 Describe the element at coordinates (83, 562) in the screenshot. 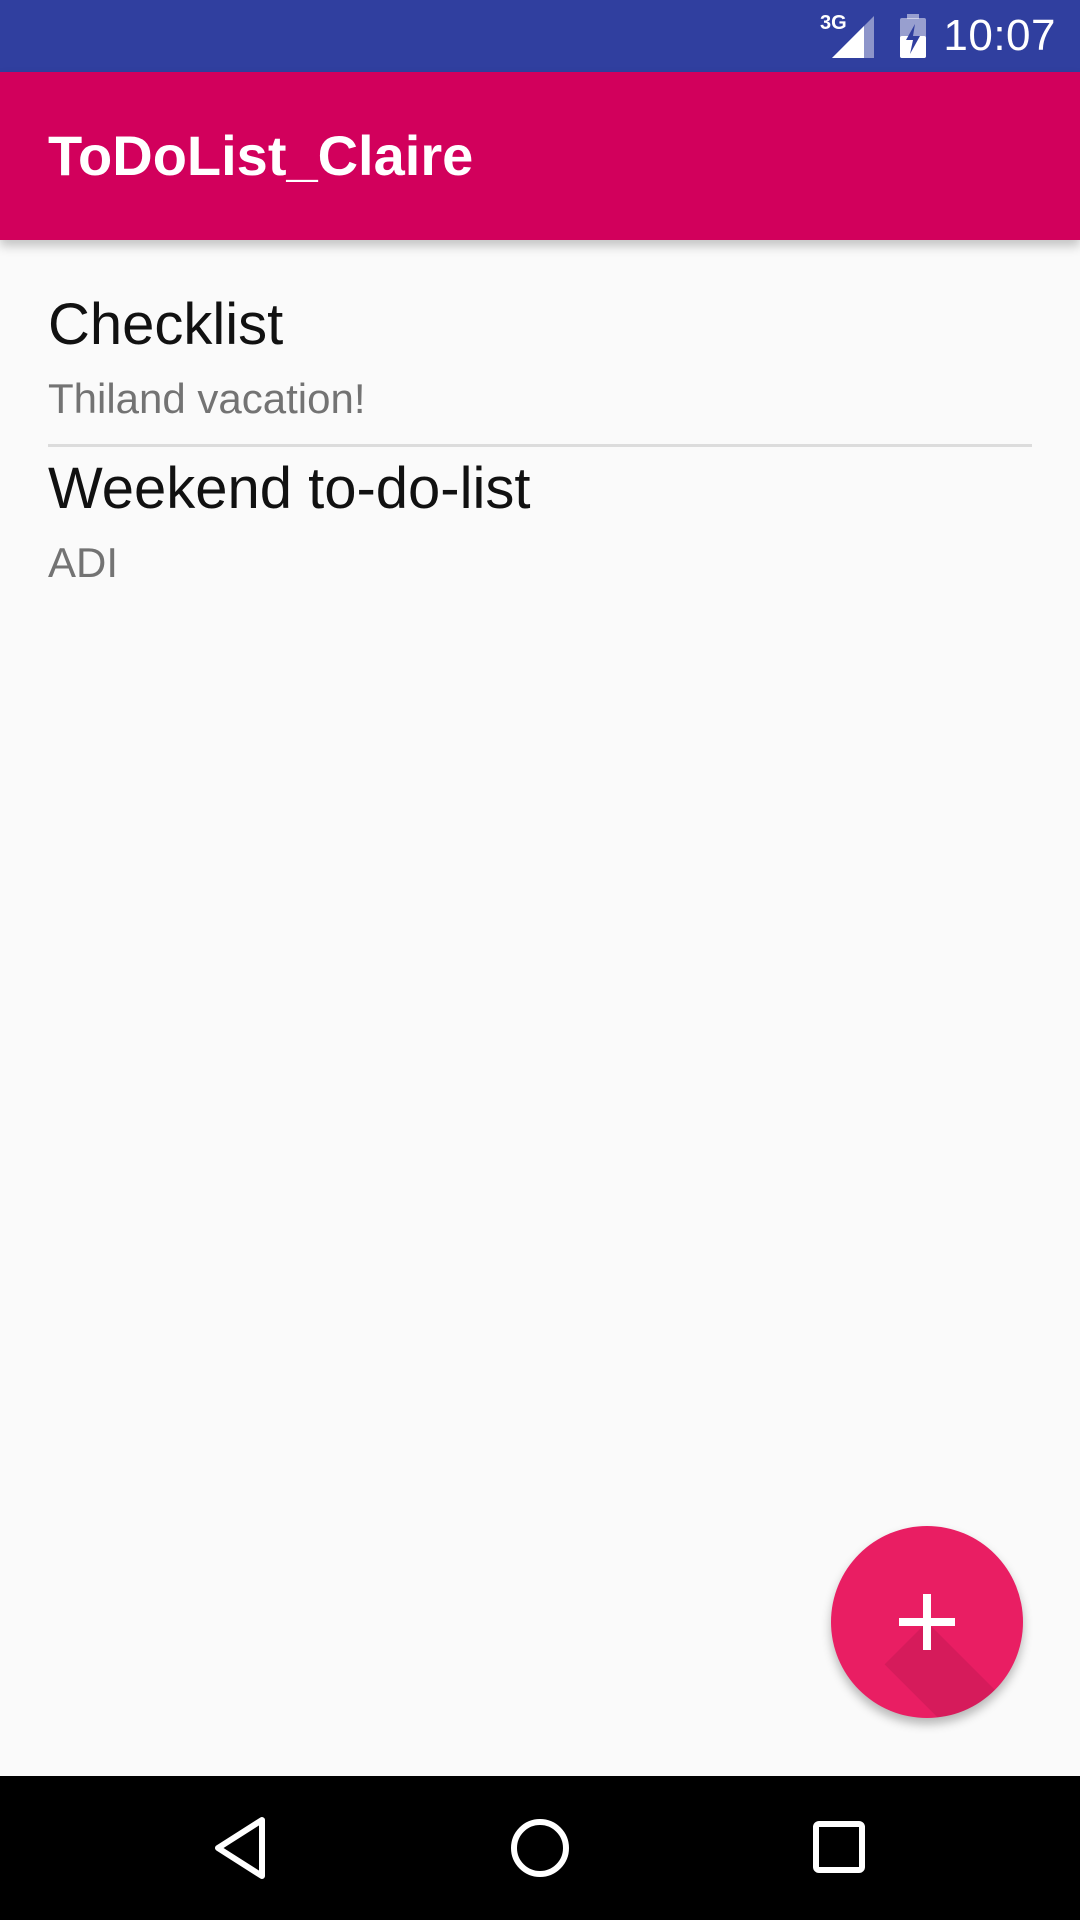

I see `list-item-subtitle: ADI` at that location.